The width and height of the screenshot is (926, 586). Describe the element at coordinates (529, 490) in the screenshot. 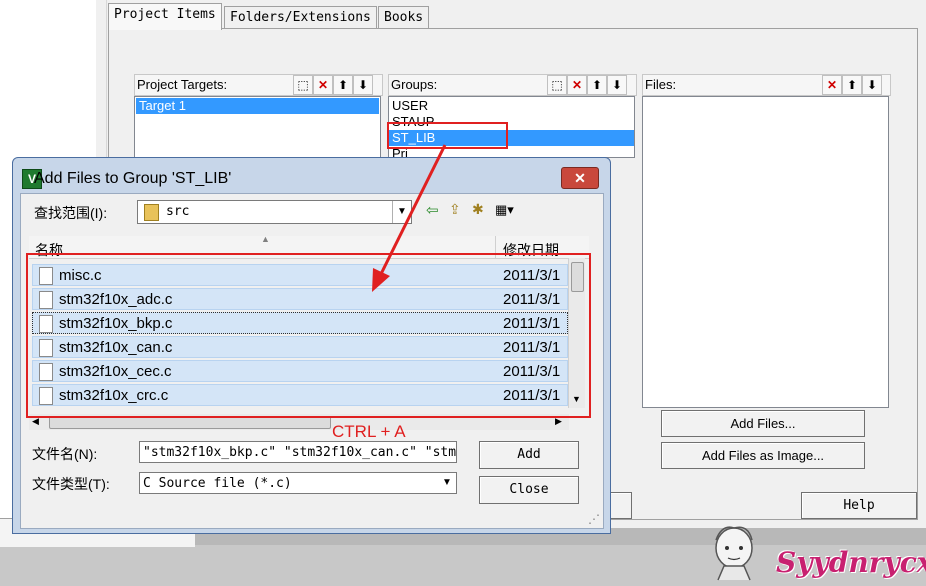

I see `close-button: Close` at that location.